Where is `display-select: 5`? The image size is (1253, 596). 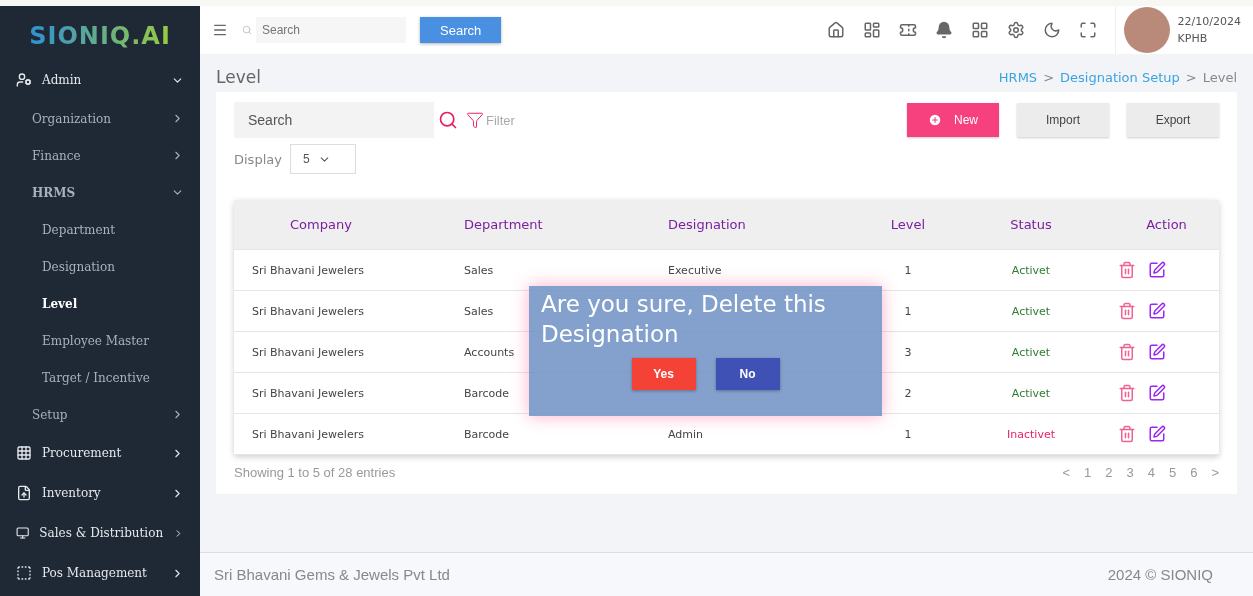
display-select: 5 is located at coordinates (322, 159).